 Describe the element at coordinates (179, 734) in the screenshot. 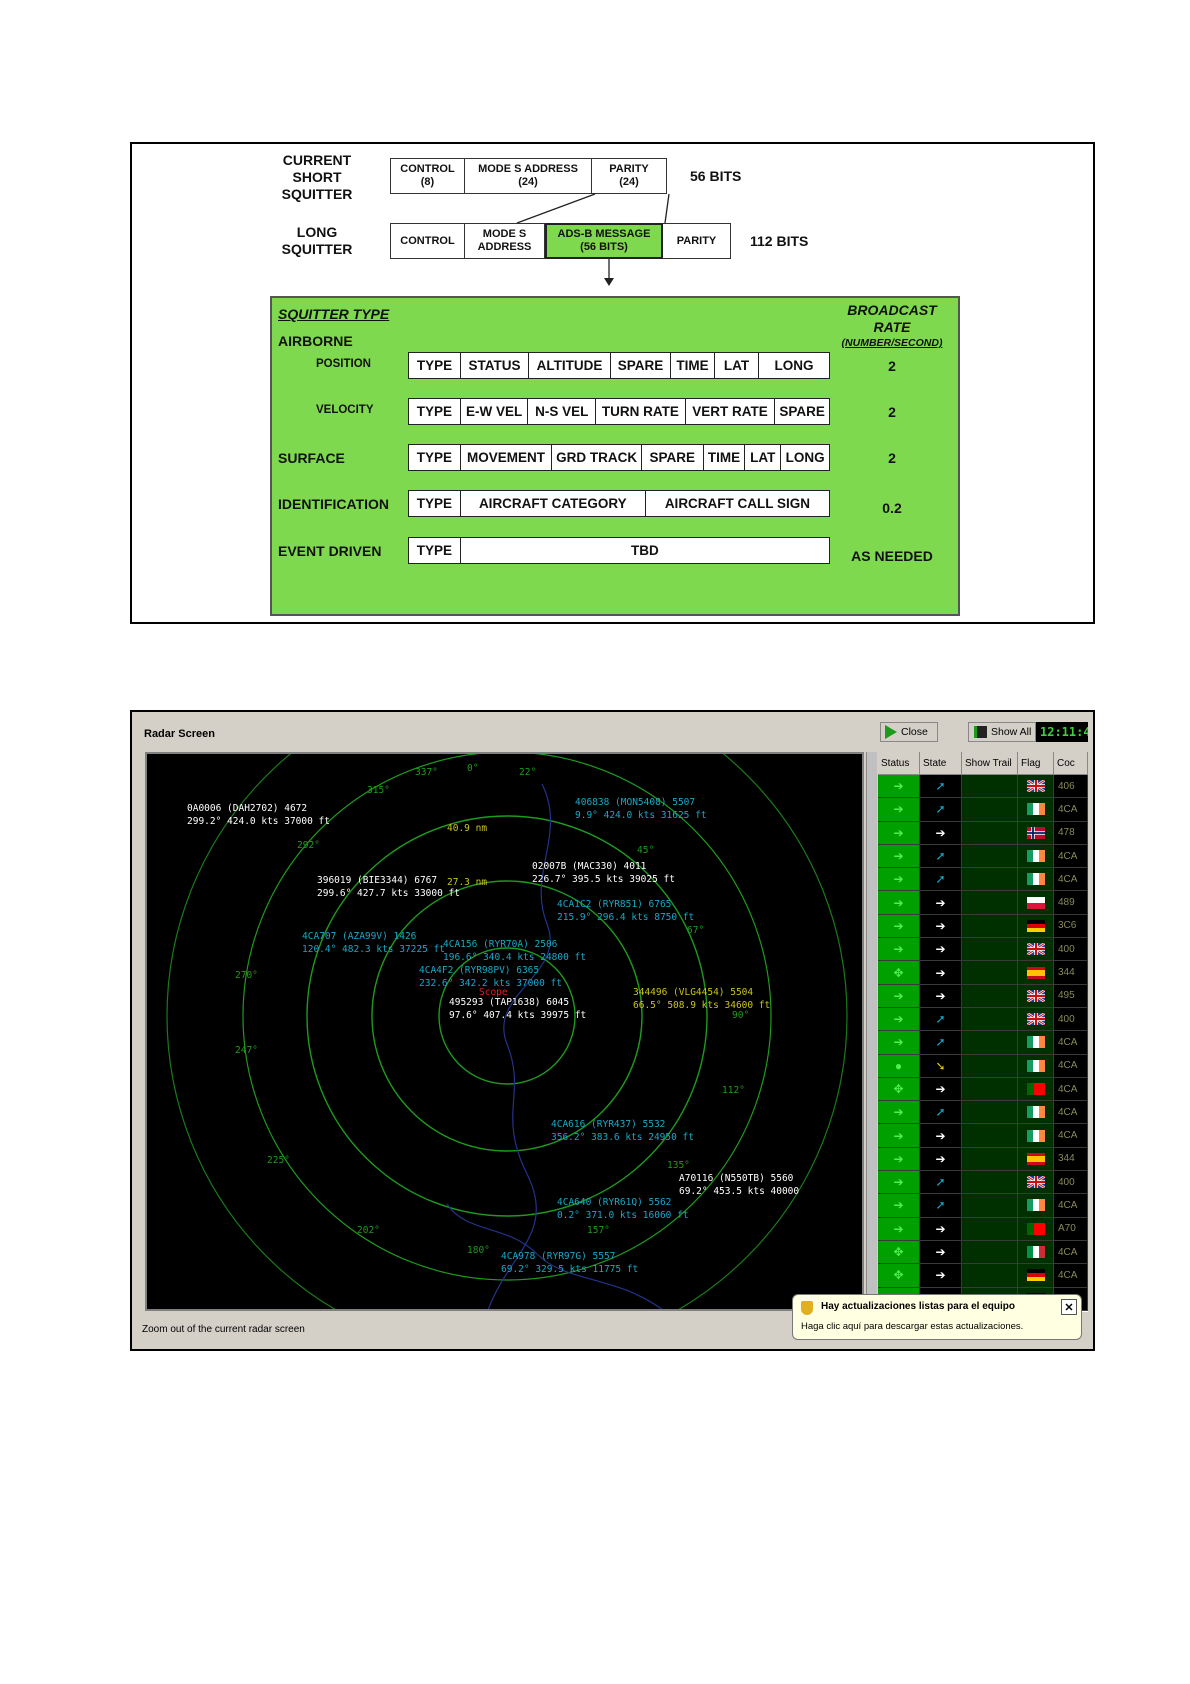

I see `window-title: Radar Screen` at that location.